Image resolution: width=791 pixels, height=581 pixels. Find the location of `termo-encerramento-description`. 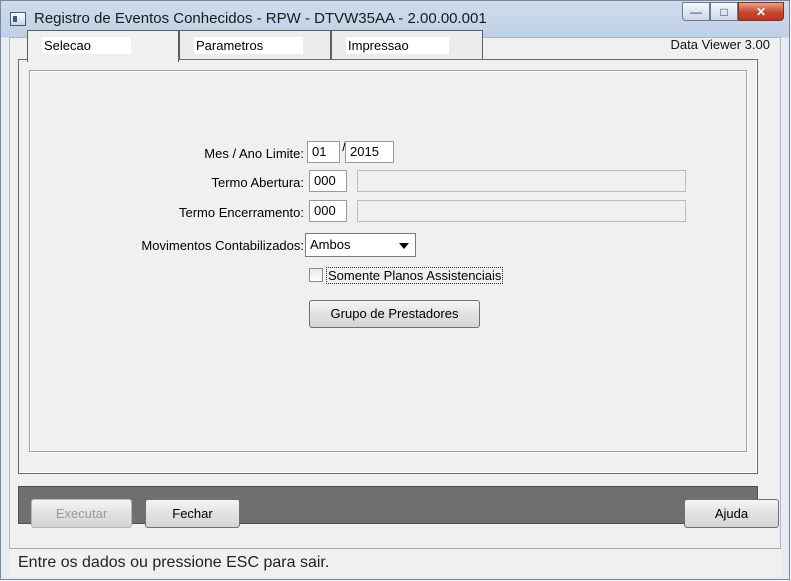

termo-encerramento-description is located at coordinates (521, 211).